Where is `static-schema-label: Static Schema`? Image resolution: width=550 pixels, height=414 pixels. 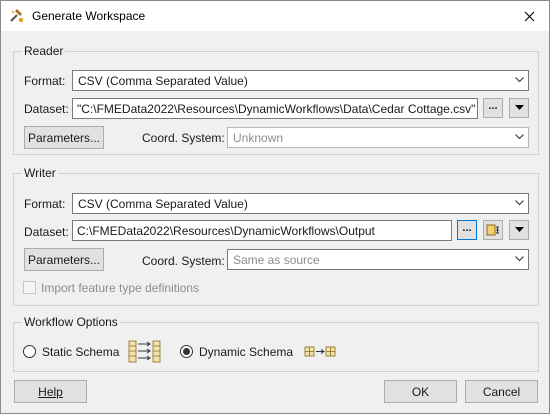
static-schema-label: Static Schema is located at coordinates (80, 352).